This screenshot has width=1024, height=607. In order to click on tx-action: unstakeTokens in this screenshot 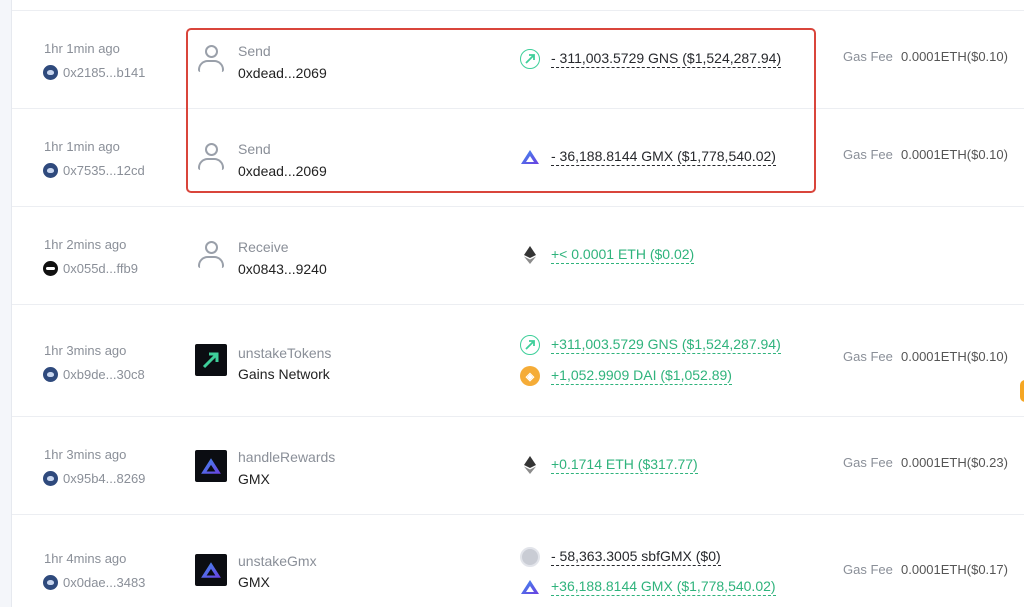, I will do `click(285, 353)`.